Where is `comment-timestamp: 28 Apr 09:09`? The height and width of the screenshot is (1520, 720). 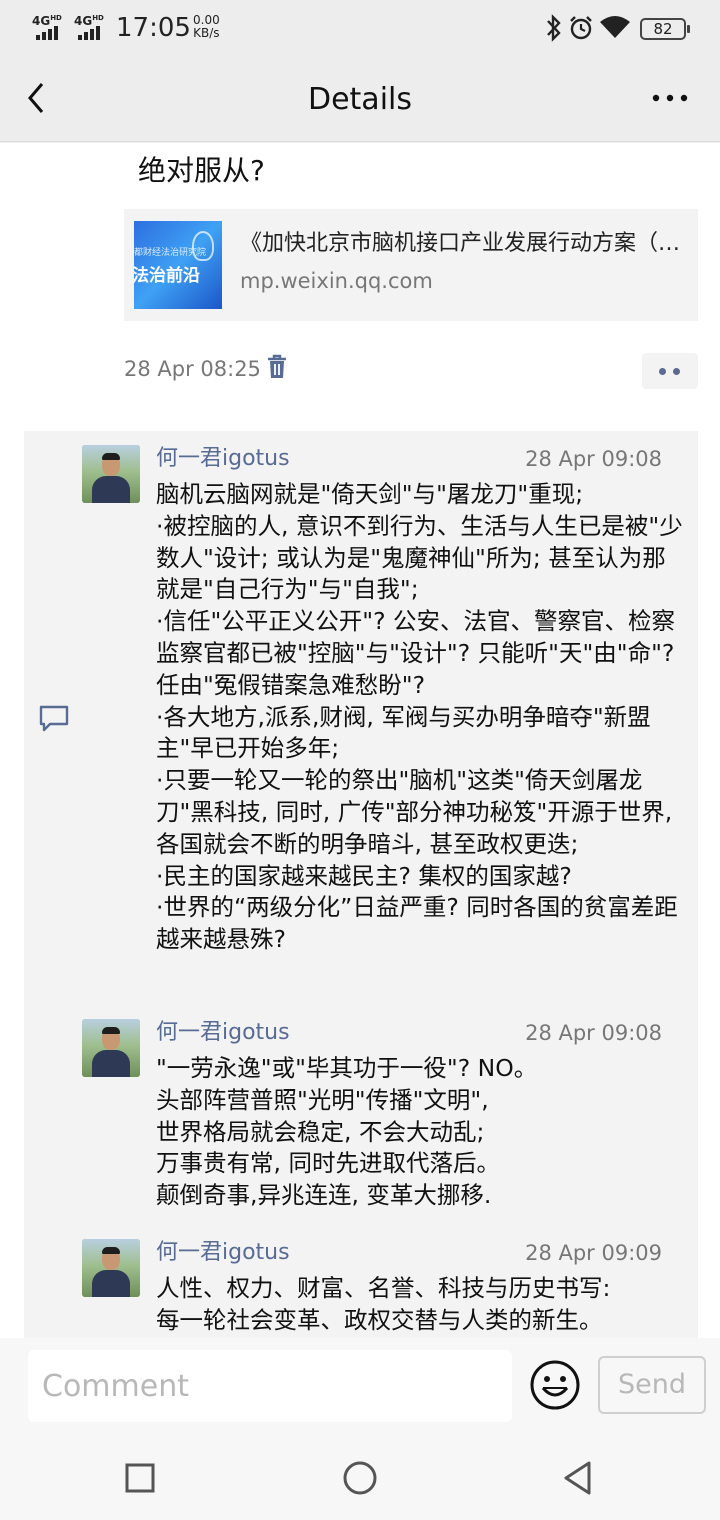
comment-timestamp: 28 Apr 09:09 is located at coordinates (593, 1253).